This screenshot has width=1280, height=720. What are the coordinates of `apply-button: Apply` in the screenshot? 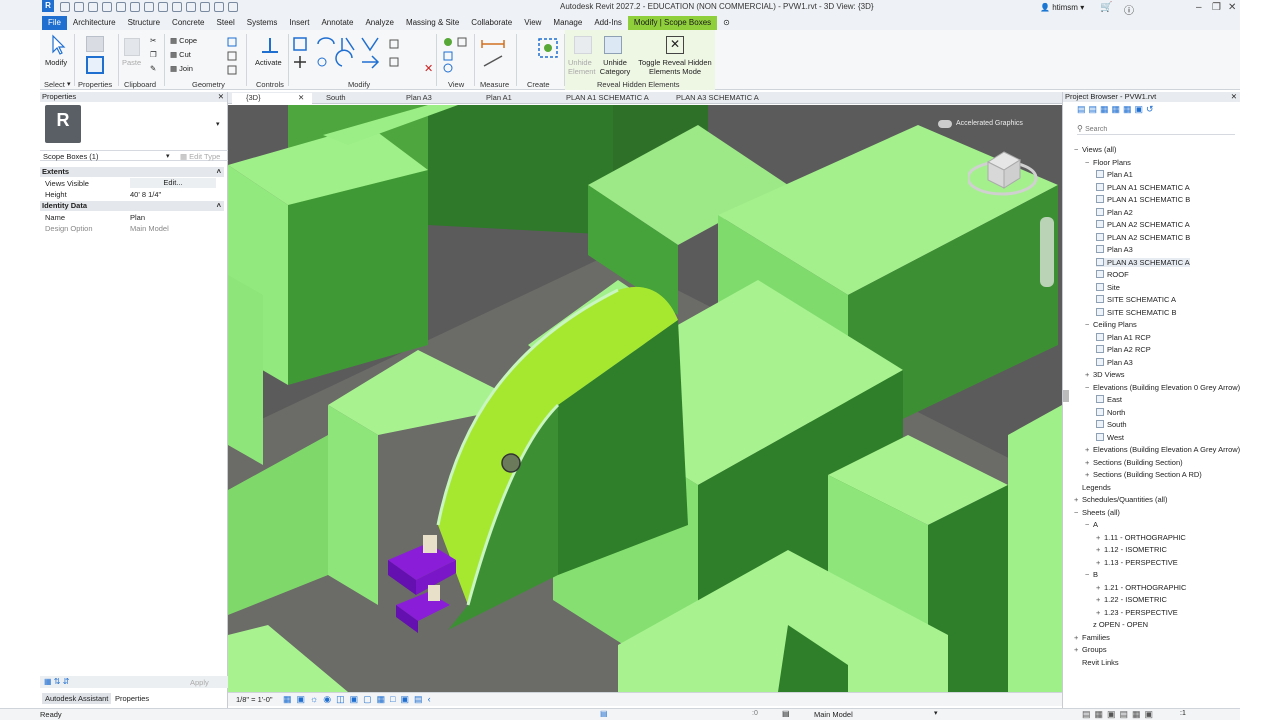 It's located at (199, 682).